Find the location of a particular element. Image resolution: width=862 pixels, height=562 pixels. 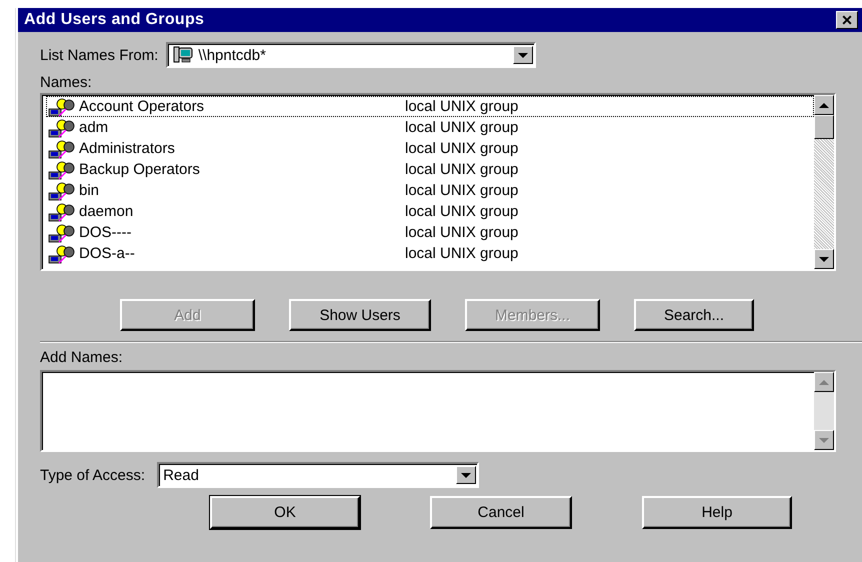

list-names-from-dropdown: \\hpntcdb* is located at coordinates (351, 55).